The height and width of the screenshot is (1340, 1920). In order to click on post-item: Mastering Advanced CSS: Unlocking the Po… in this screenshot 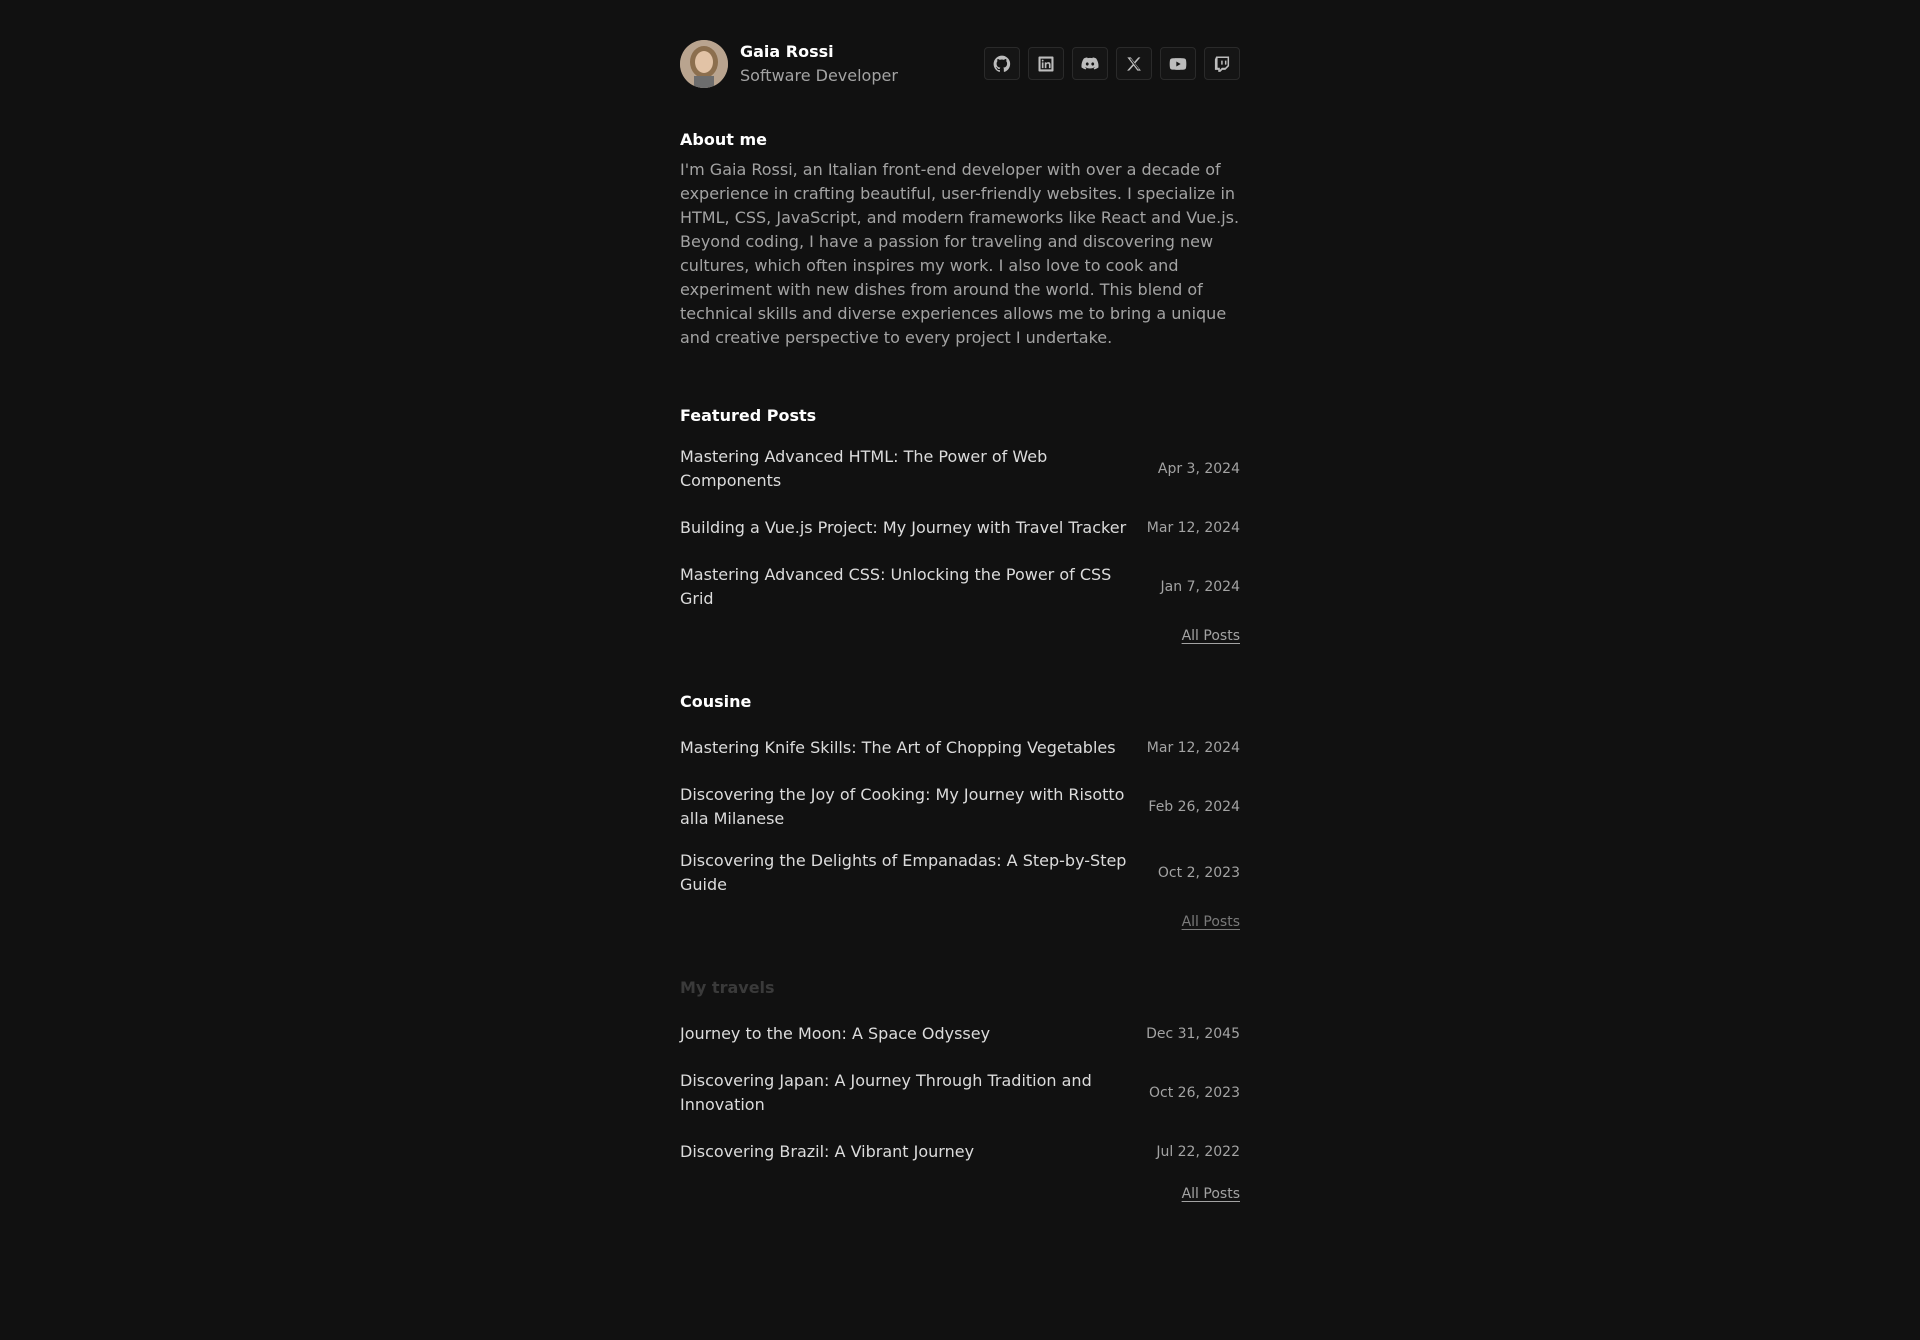, I will do `click(960, 587)`.